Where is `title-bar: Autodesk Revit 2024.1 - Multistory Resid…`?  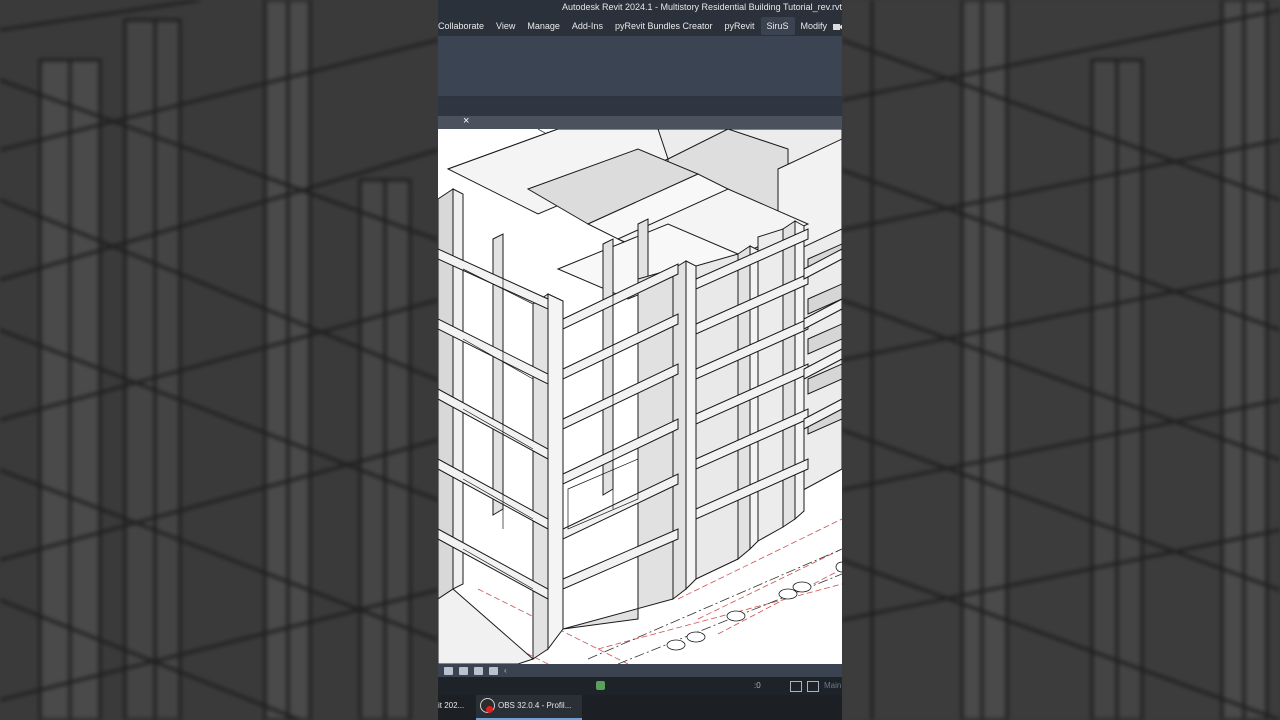 title-bar: Autodesk Revit 2024.1 - Multistory Resid… is located at coordinates (640, 8).